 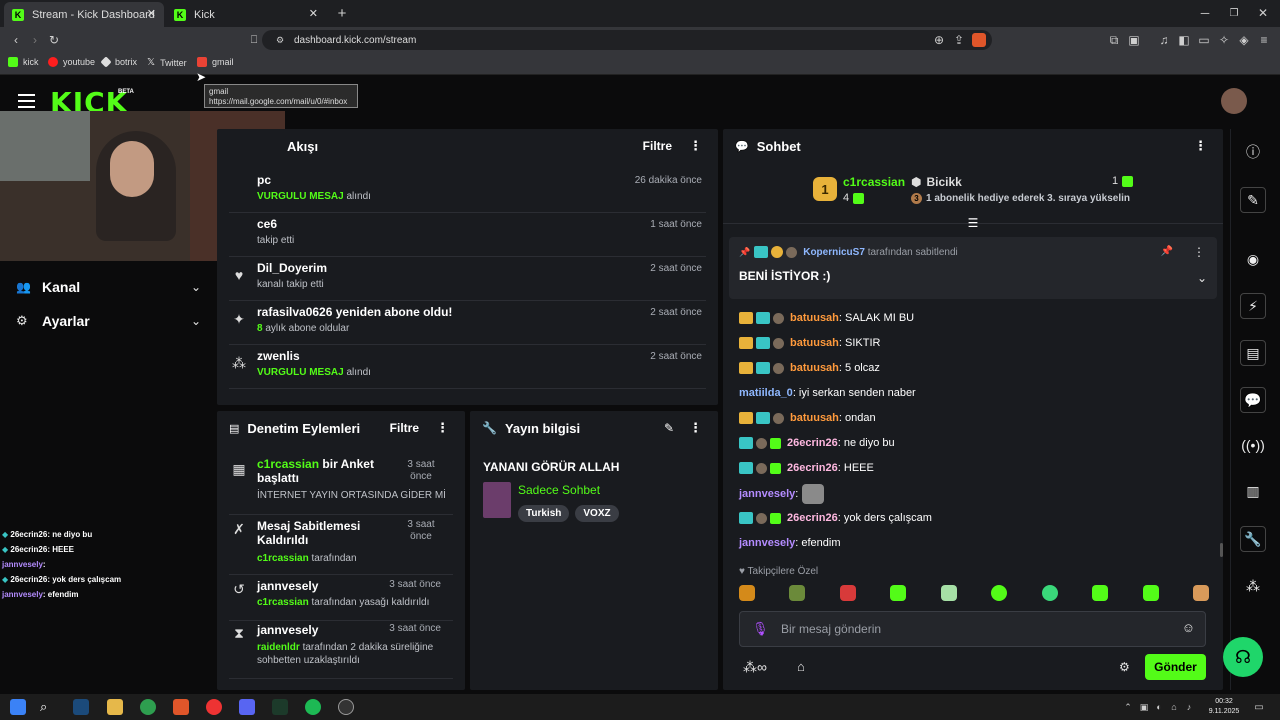 I want to click on dots-icon: ⁂, so click(x=1253, y=586).